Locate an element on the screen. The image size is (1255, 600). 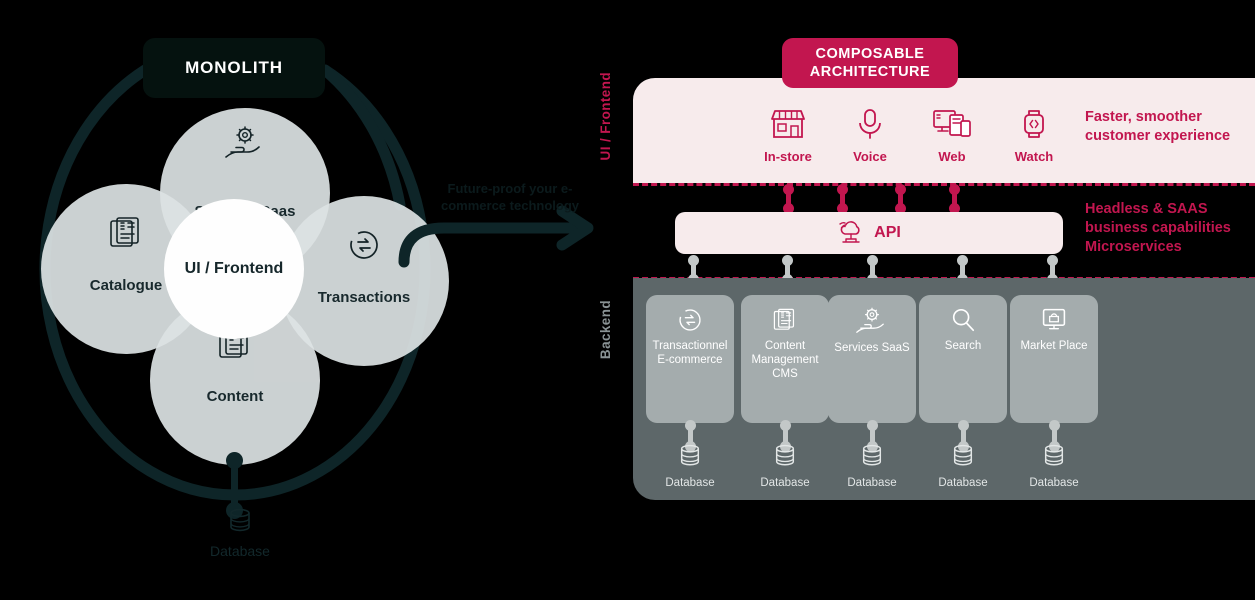
monolith-title-box: MONOLITH is located at coordinates (234, 68).